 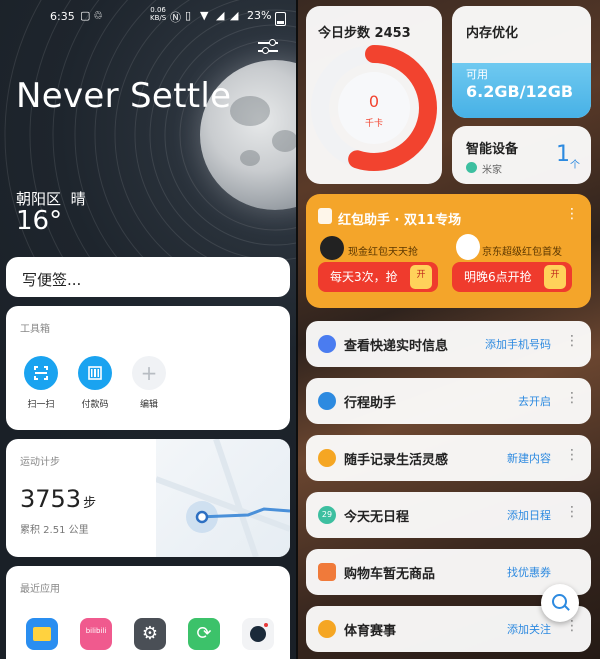 I want to click on recent-apps-card: 最近应用 bilibili ⚙ ⟳, so click(x=148, y=612).